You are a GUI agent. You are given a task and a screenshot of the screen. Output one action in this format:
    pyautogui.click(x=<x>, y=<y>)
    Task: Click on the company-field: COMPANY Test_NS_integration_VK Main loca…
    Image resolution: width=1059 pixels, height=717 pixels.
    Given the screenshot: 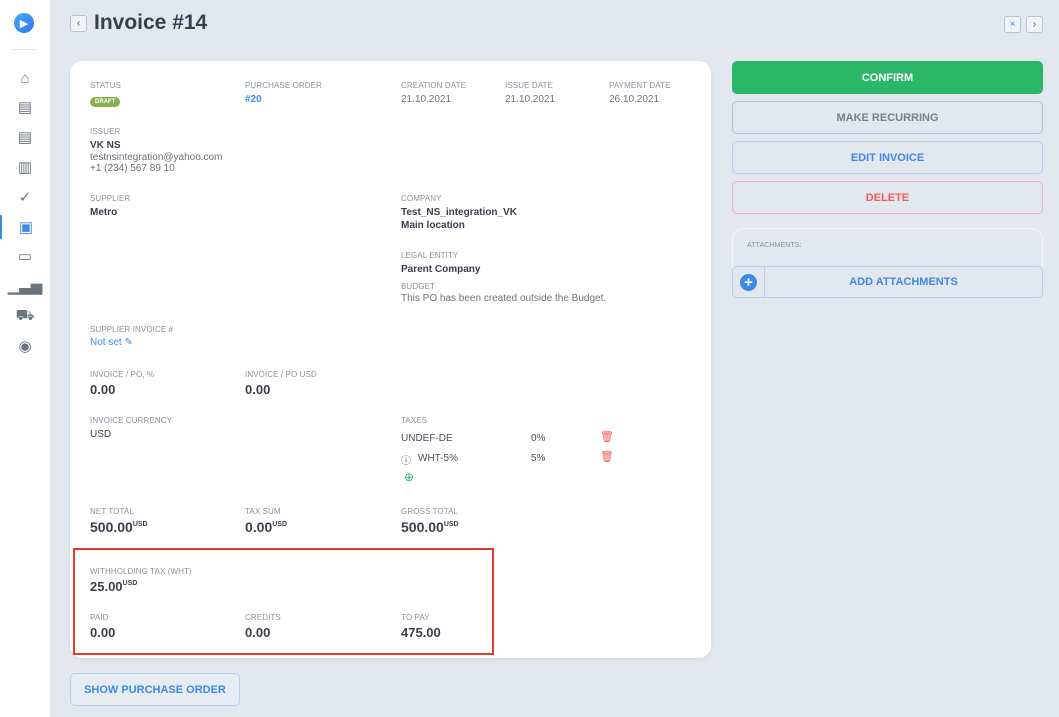 What is the action you would take?
    pyautogui.click(x=459, y=213)
    